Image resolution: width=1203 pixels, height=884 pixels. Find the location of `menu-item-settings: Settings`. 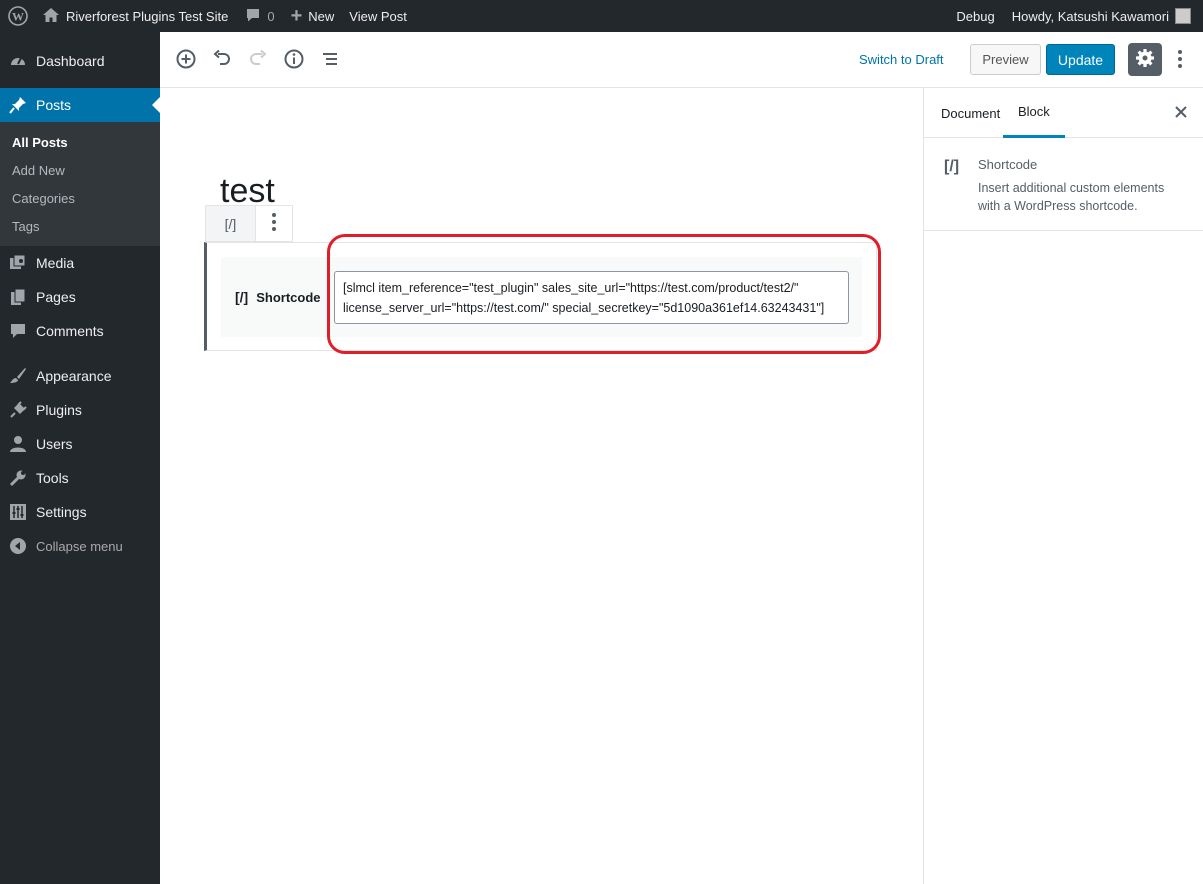

menu-item-settings: Settings is located at coordinates (80, 512).